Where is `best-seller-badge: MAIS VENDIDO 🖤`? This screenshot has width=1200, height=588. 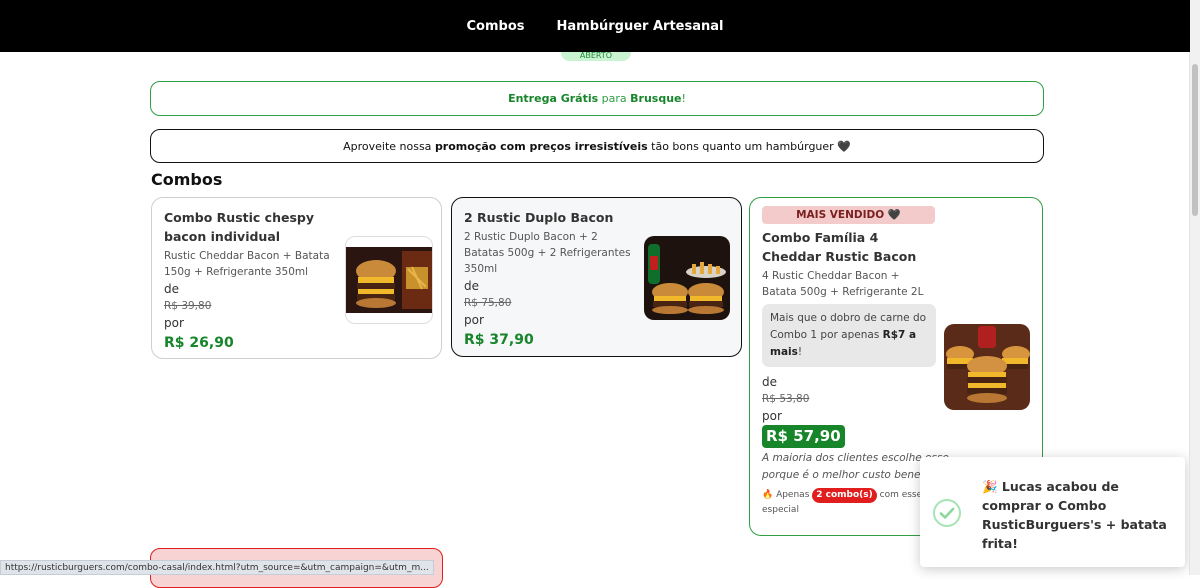 best-seller-badge: MAIS VENDIDO 🖤 is located at coordinates (848, 215).